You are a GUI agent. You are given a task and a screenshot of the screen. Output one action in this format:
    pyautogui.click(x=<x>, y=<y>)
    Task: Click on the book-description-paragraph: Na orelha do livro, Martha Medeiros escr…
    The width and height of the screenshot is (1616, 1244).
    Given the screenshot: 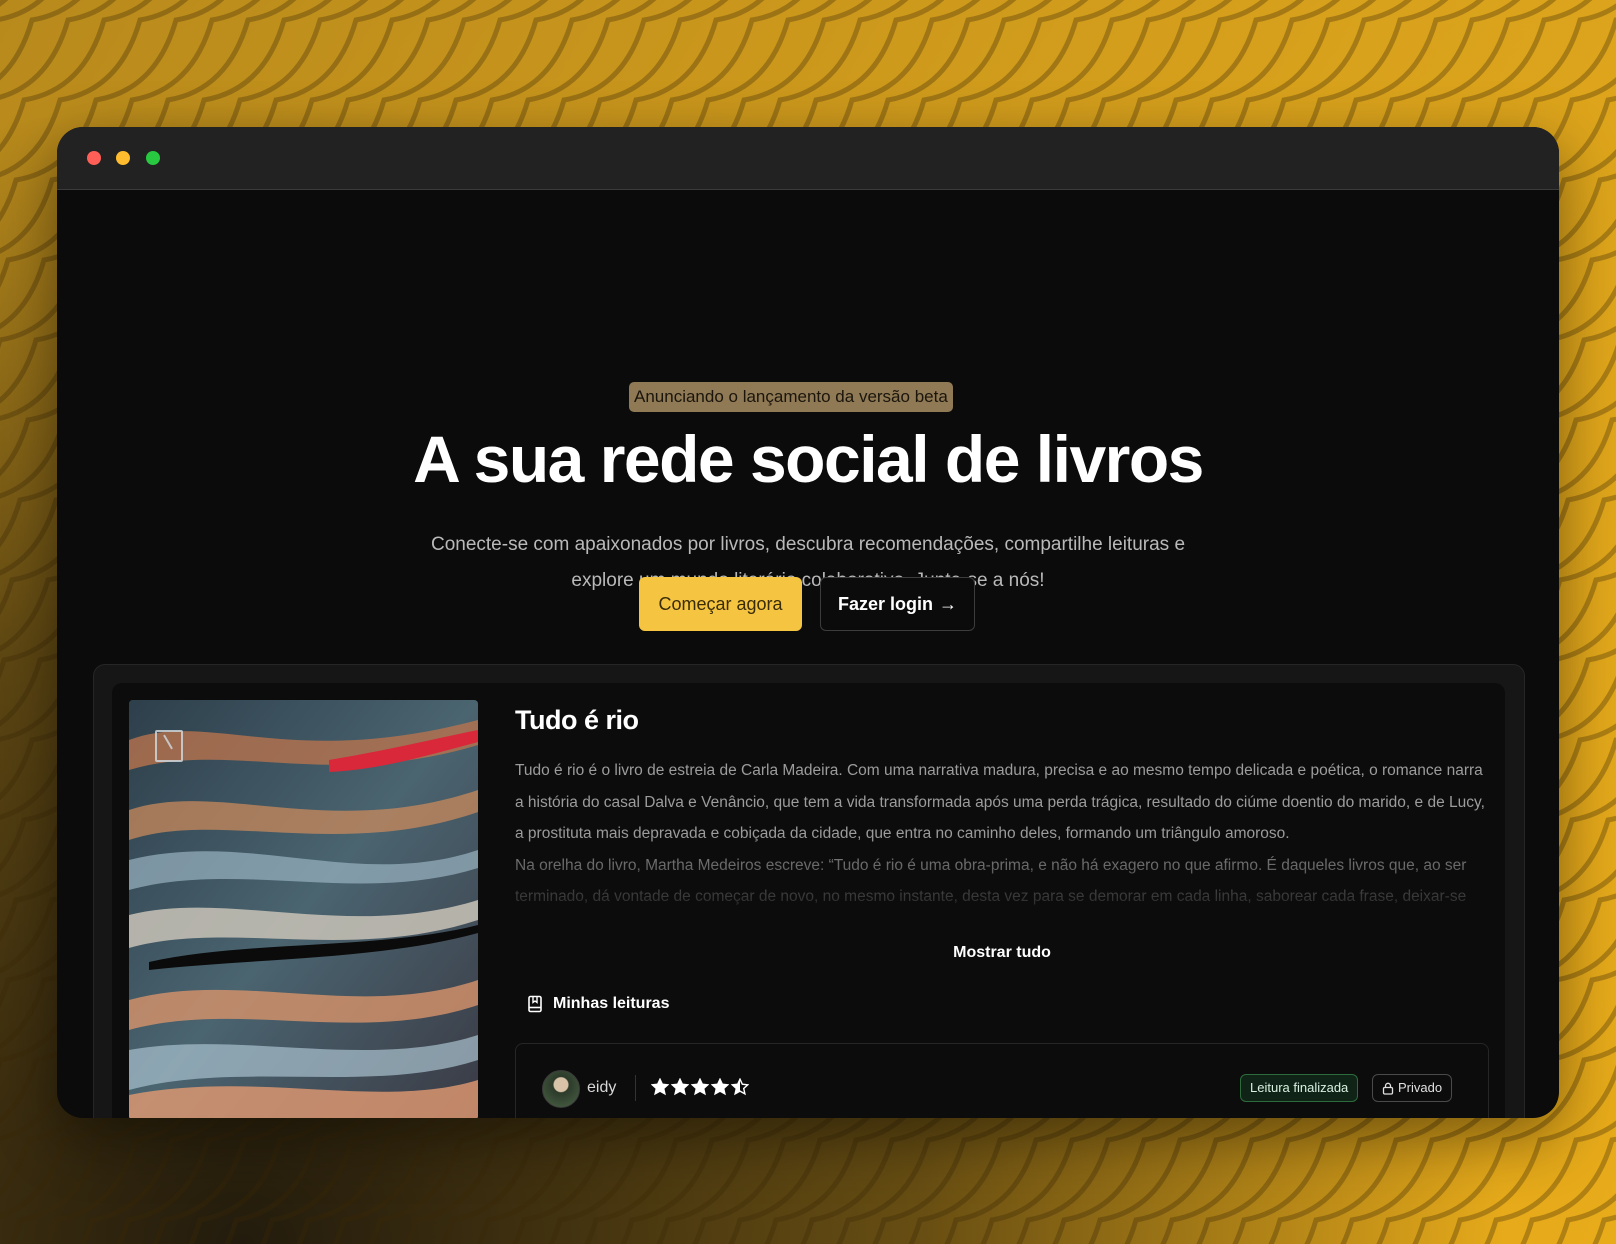 What is the action you would take?
    pyautogui.click(x=991, y=881)
    